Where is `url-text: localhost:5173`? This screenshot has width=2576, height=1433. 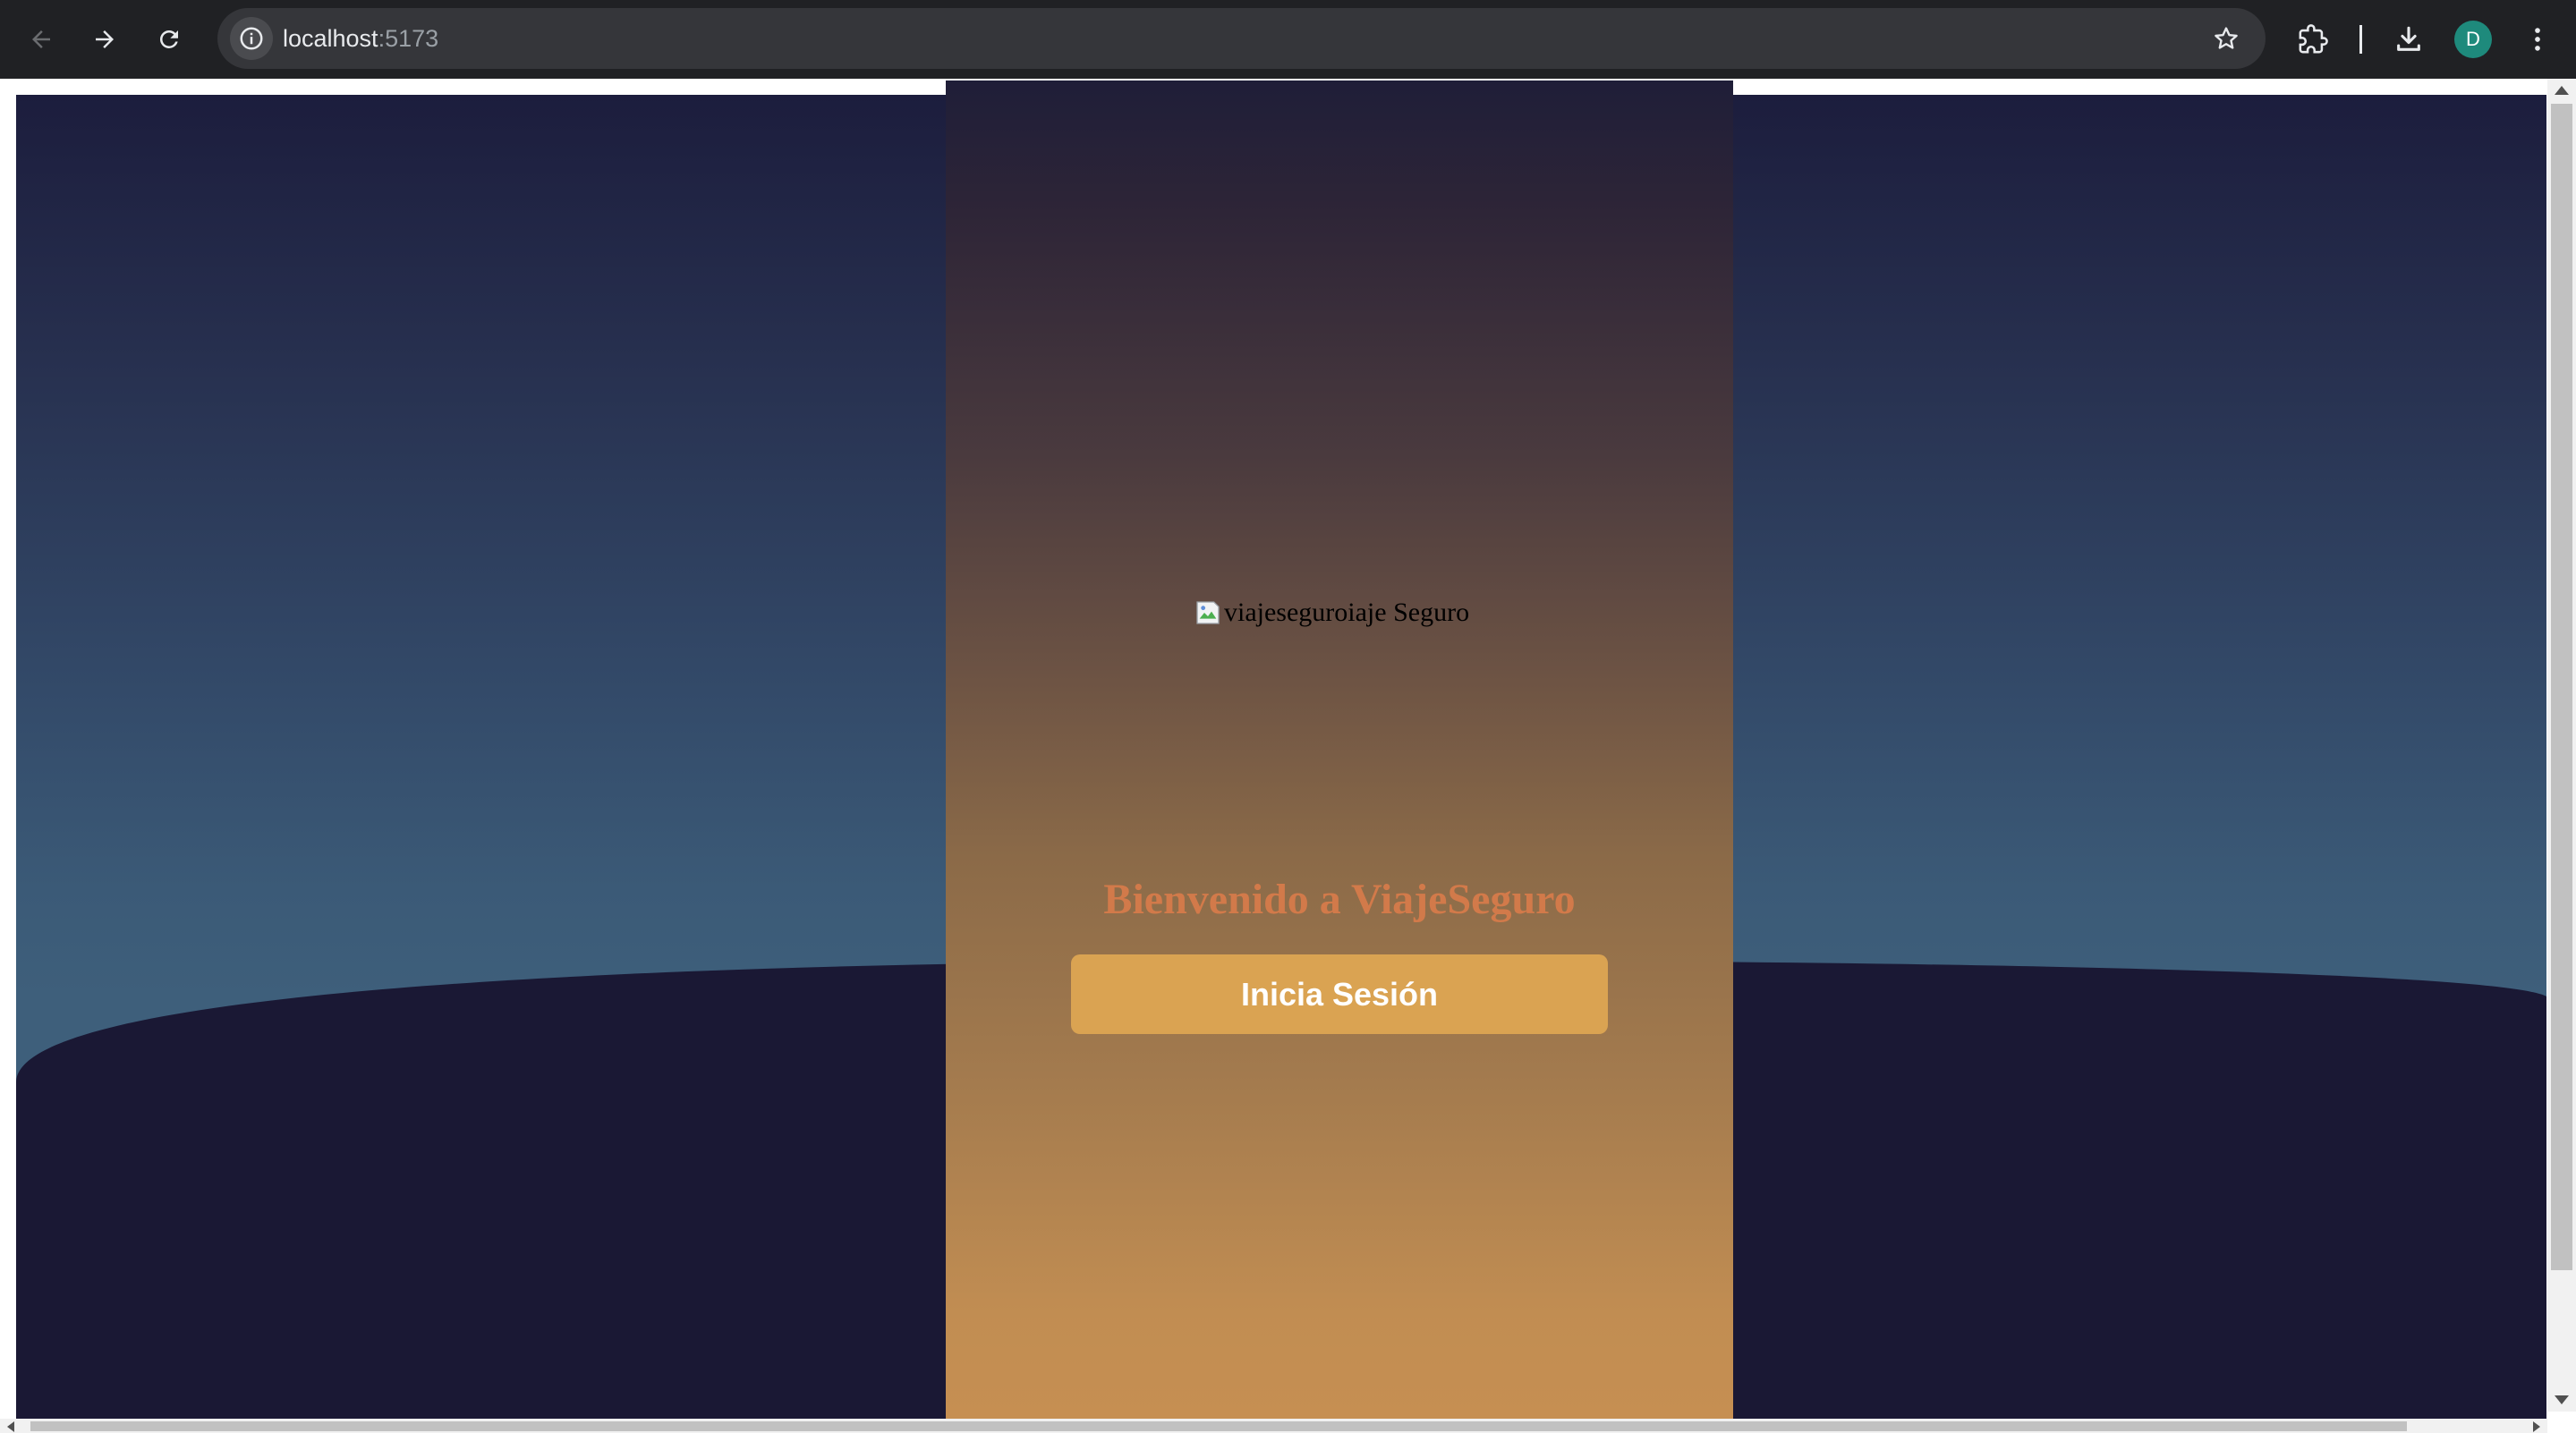
url-text: localhost:5173 is located at coordinates (360, 38).